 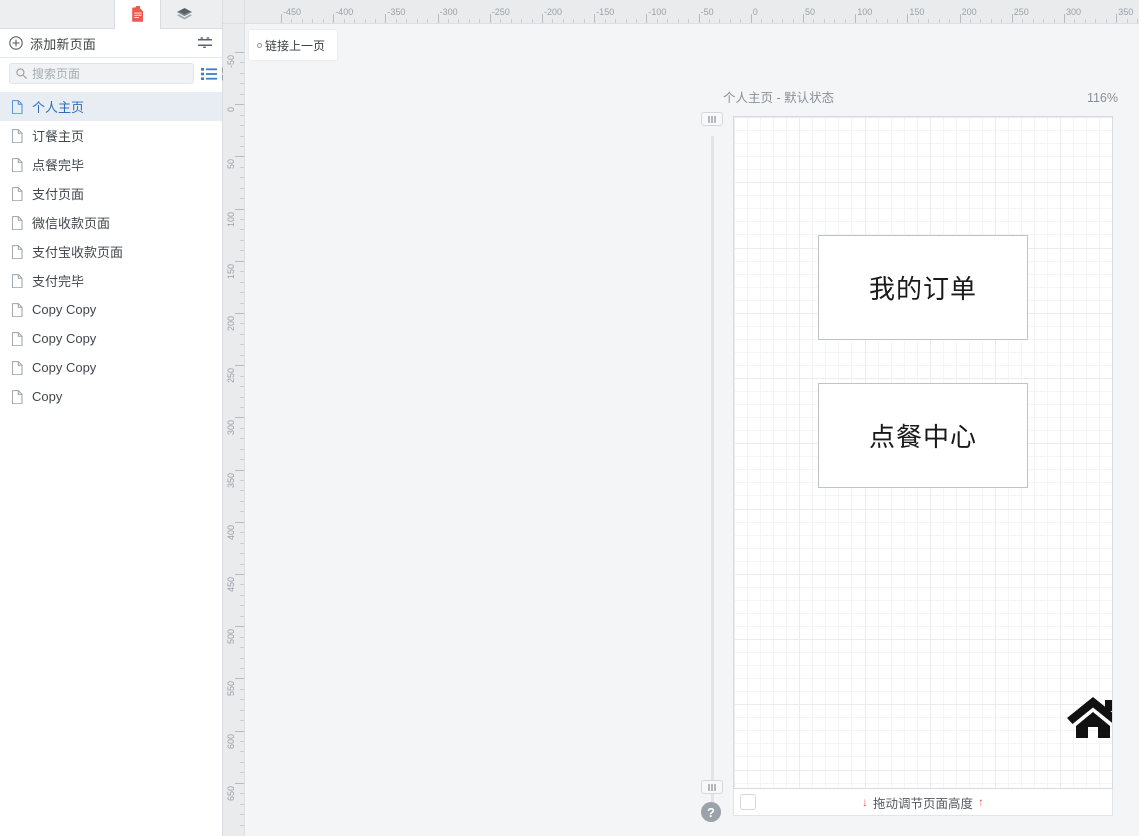 What do you see at coordinates (47, 396) in the screenshot?
I see `page-list-item-label: Copy` at bounding box center [47, 396].